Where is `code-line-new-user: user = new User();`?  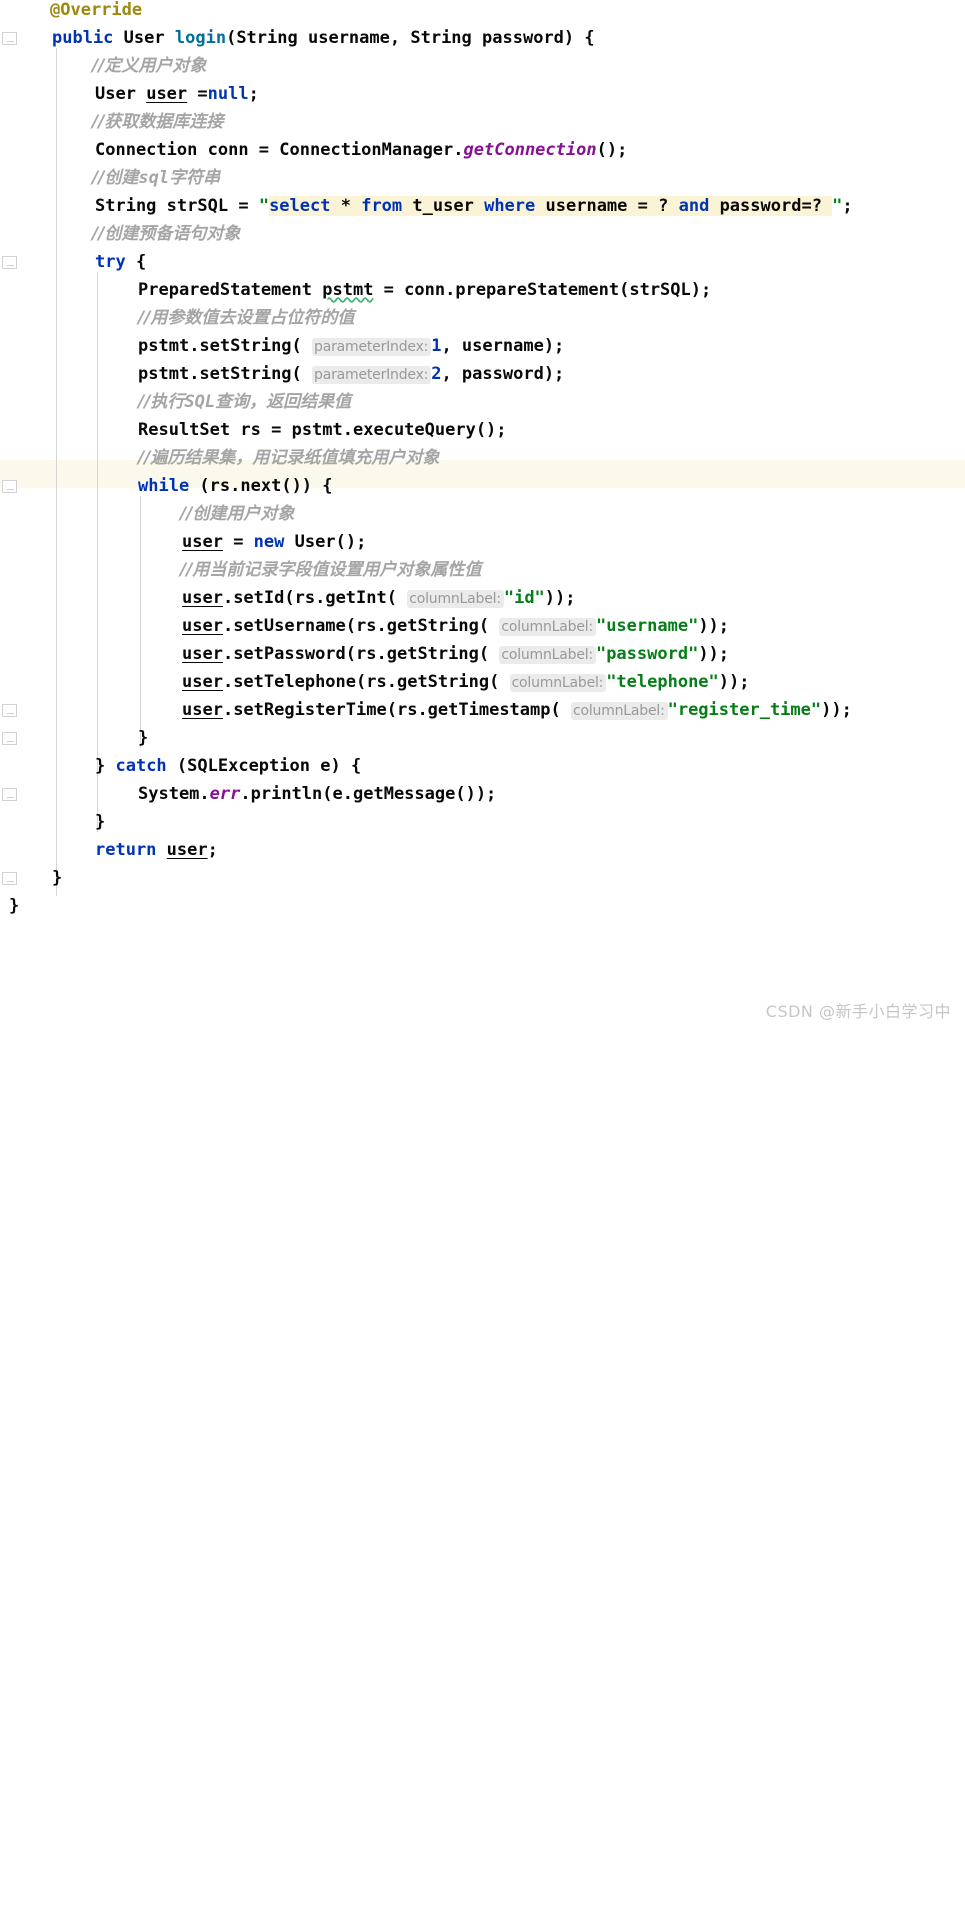 code-line-new-user: user = new User(); is located at coordinates (274, 542).